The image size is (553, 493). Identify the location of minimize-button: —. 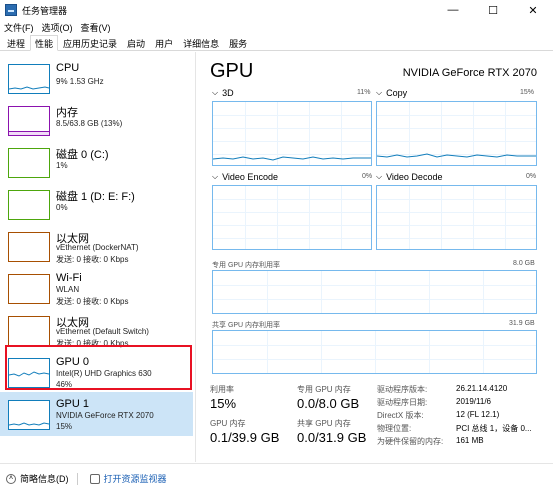
(453, 10).